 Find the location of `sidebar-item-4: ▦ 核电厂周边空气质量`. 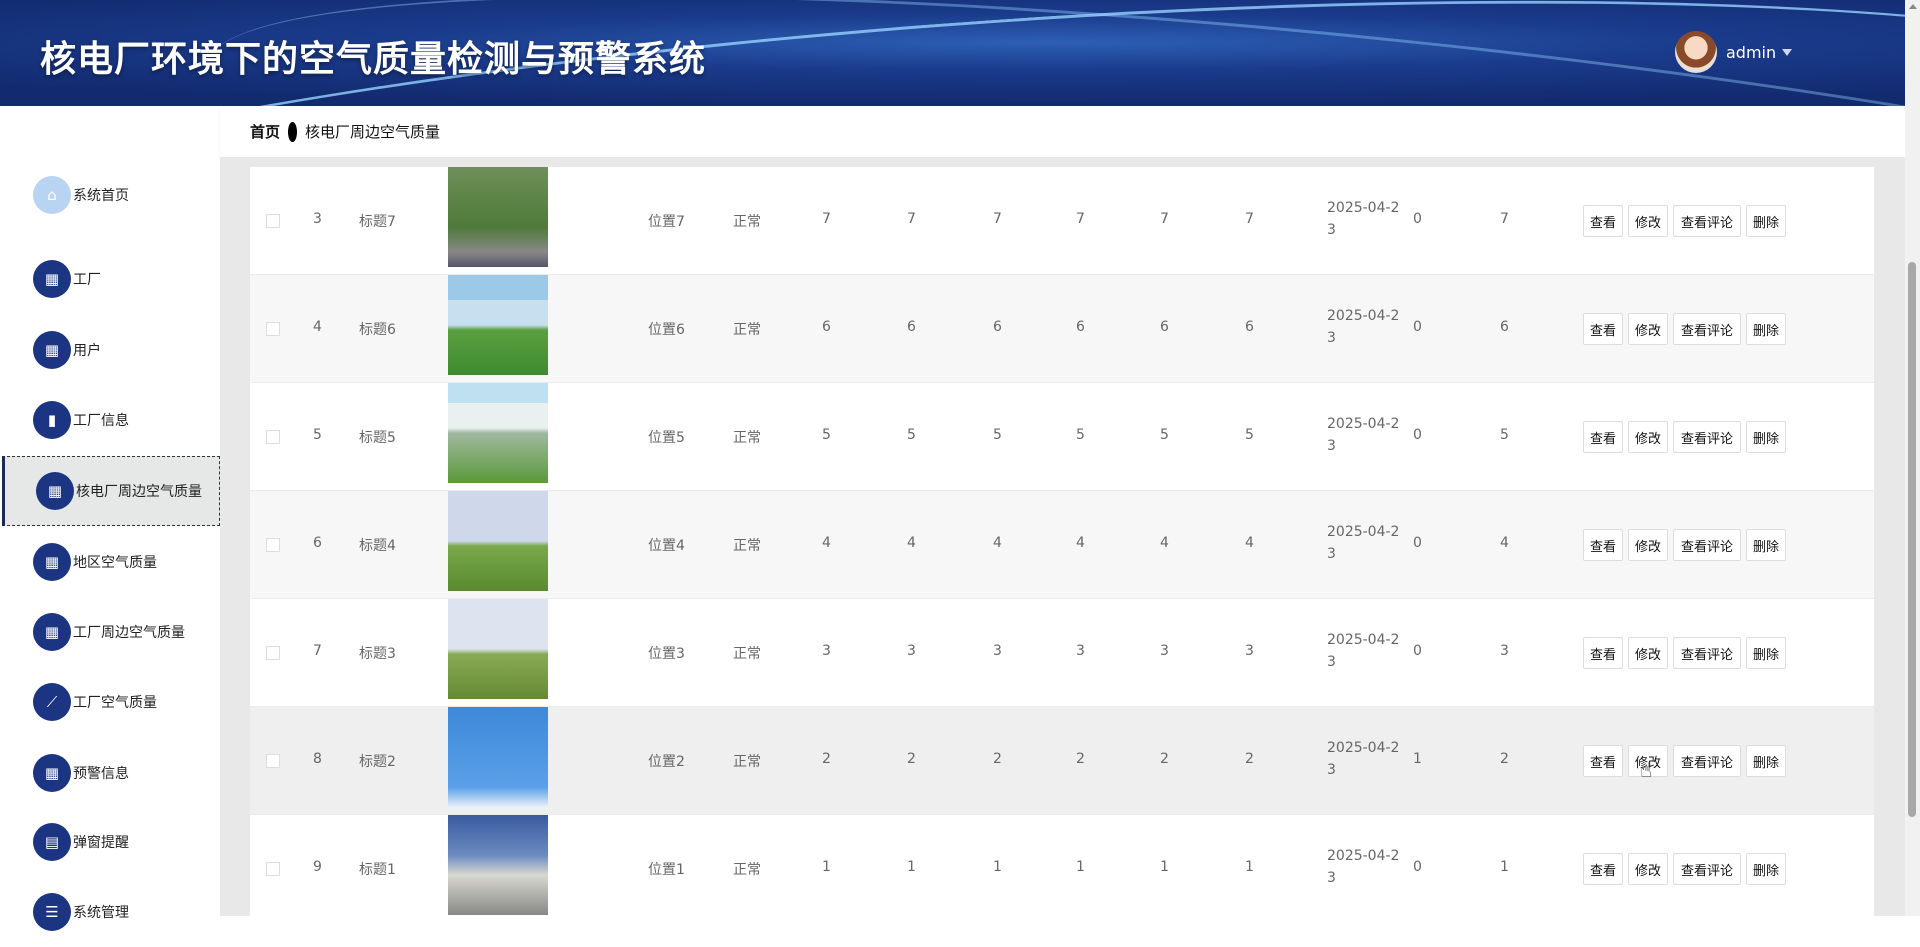

sidebar-item-4: ▦ 核电厂周边空气质量 is located at coordinates (111, 491).